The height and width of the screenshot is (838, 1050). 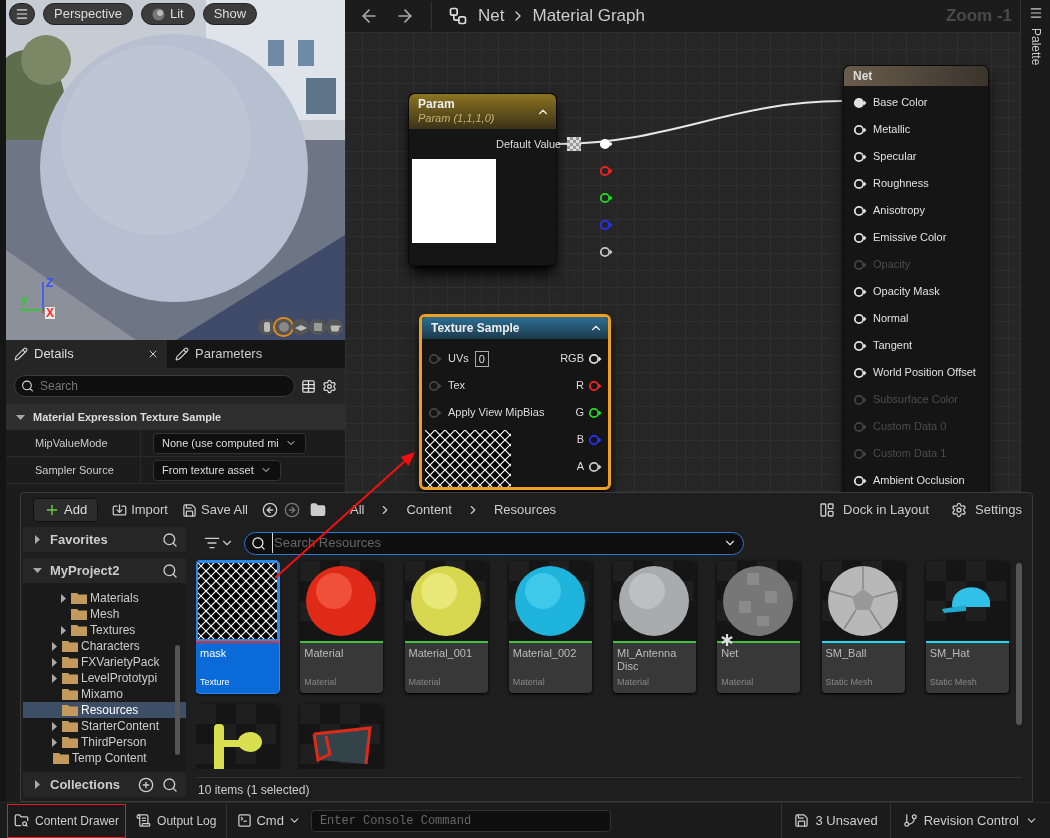 I want to click on sidebar-section-header: Favorites, so click(x=104, y=539).